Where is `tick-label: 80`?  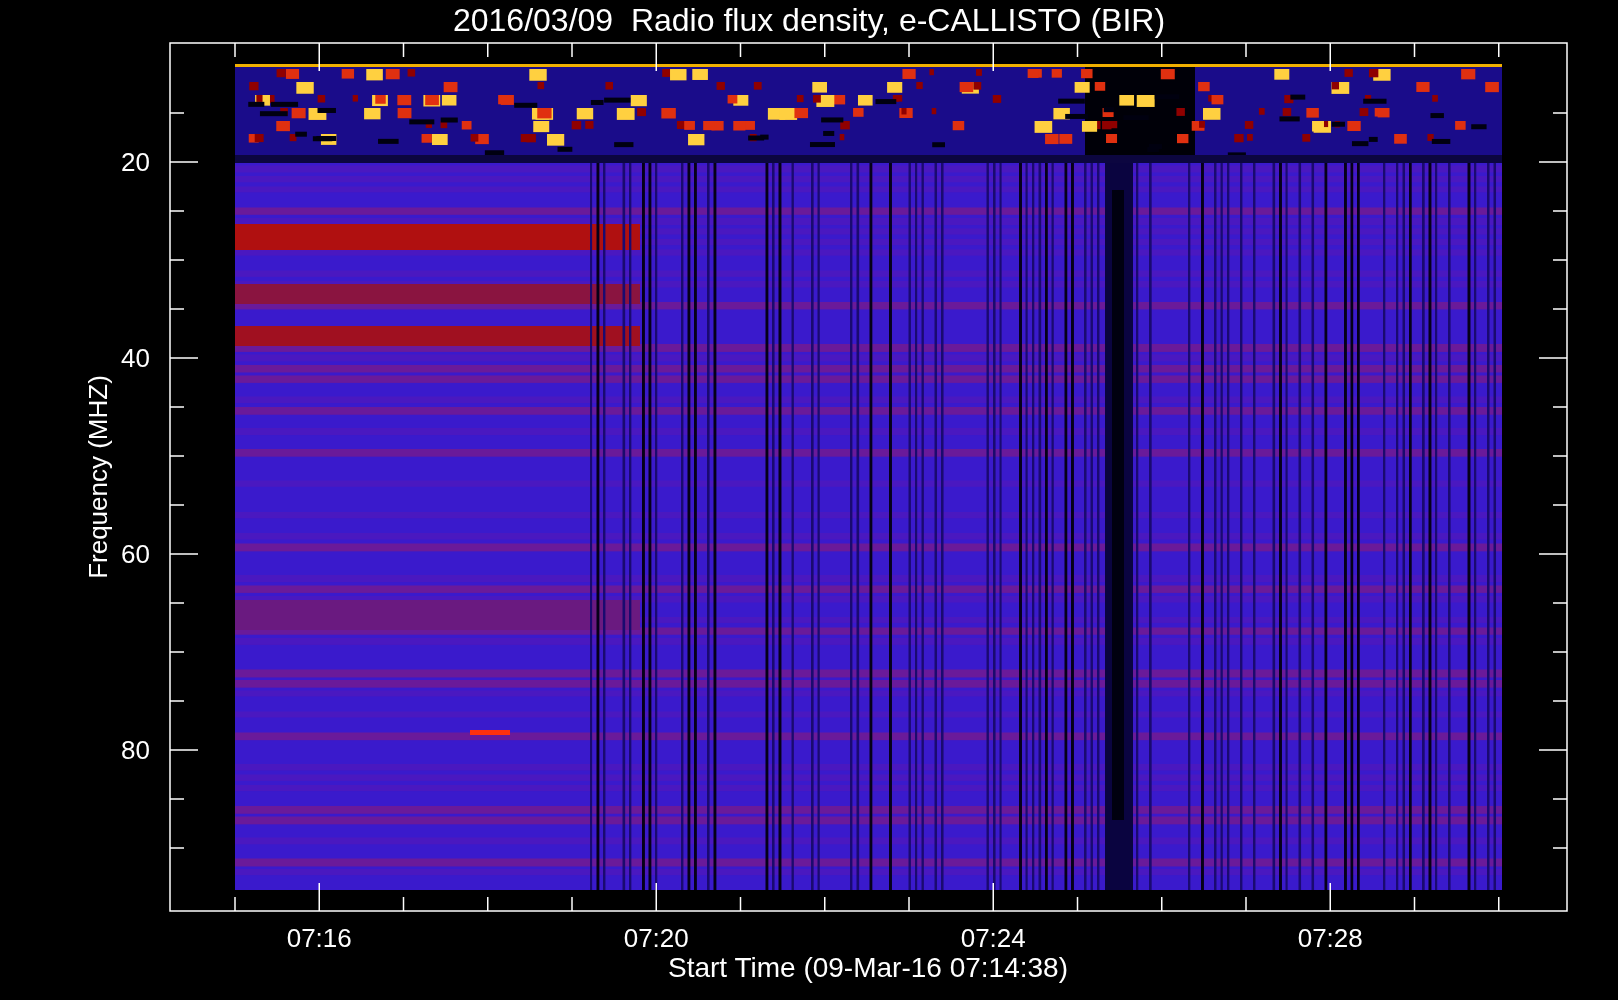 tick-label: 80 is located at coordinates (135, 750).